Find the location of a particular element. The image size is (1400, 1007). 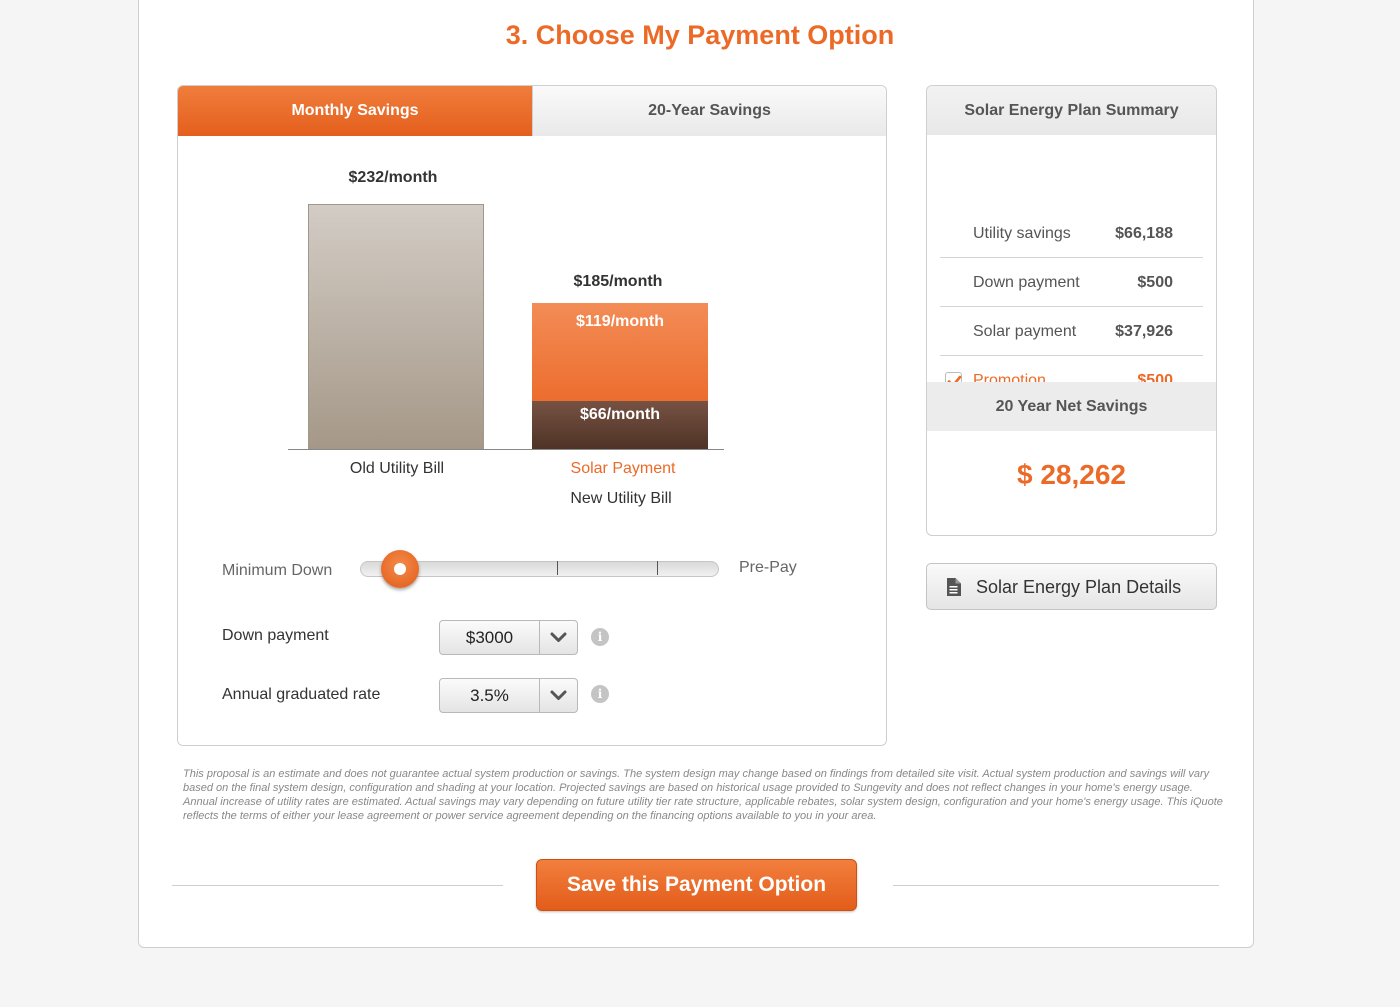

annual-rate-select: 3.5% is located at coordinates (508, 695).